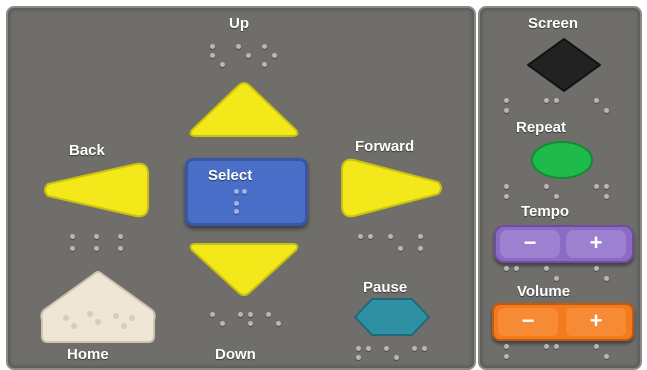  I want to click on triangle-down-icon, so click(244, 269).